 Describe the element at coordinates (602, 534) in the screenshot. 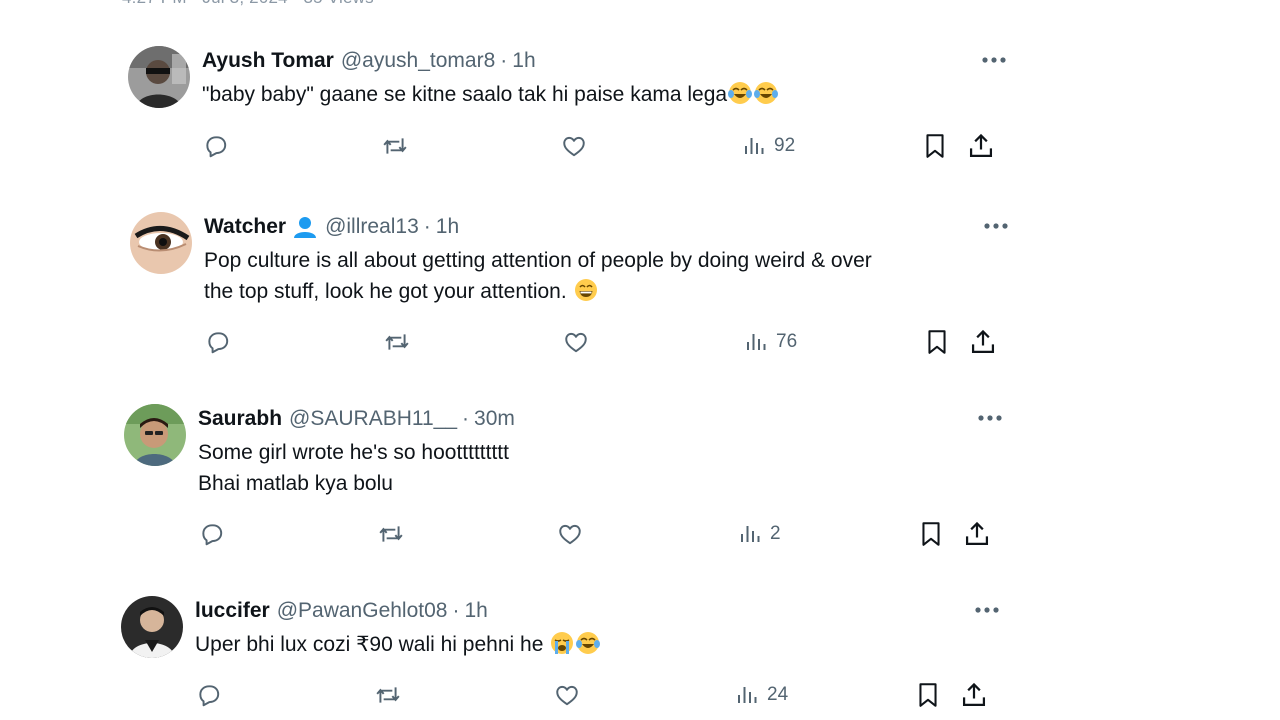

I see `action-bar: 2` at that location.